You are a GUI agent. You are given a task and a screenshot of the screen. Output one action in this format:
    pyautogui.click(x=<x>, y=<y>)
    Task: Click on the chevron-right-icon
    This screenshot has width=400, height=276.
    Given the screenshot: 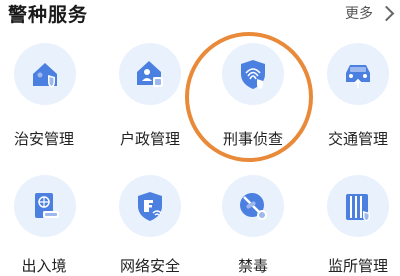 What is the action you would take?
    pyautogui.click(x=386, y=13)
    